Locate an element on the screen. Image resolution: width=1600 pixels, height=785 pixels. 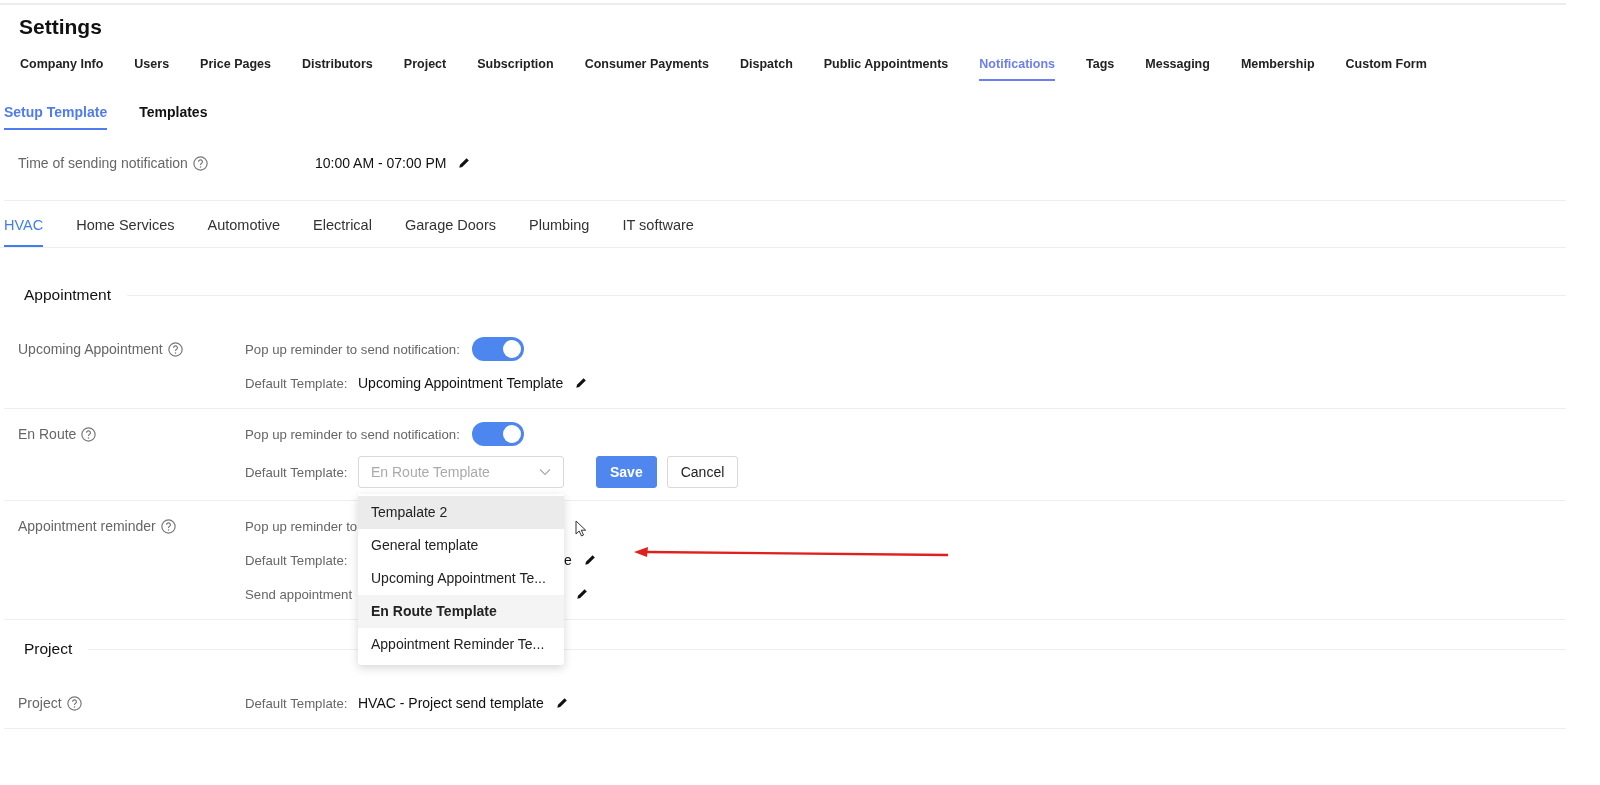
notification-name: En Route is located at coordinates (47, 434).